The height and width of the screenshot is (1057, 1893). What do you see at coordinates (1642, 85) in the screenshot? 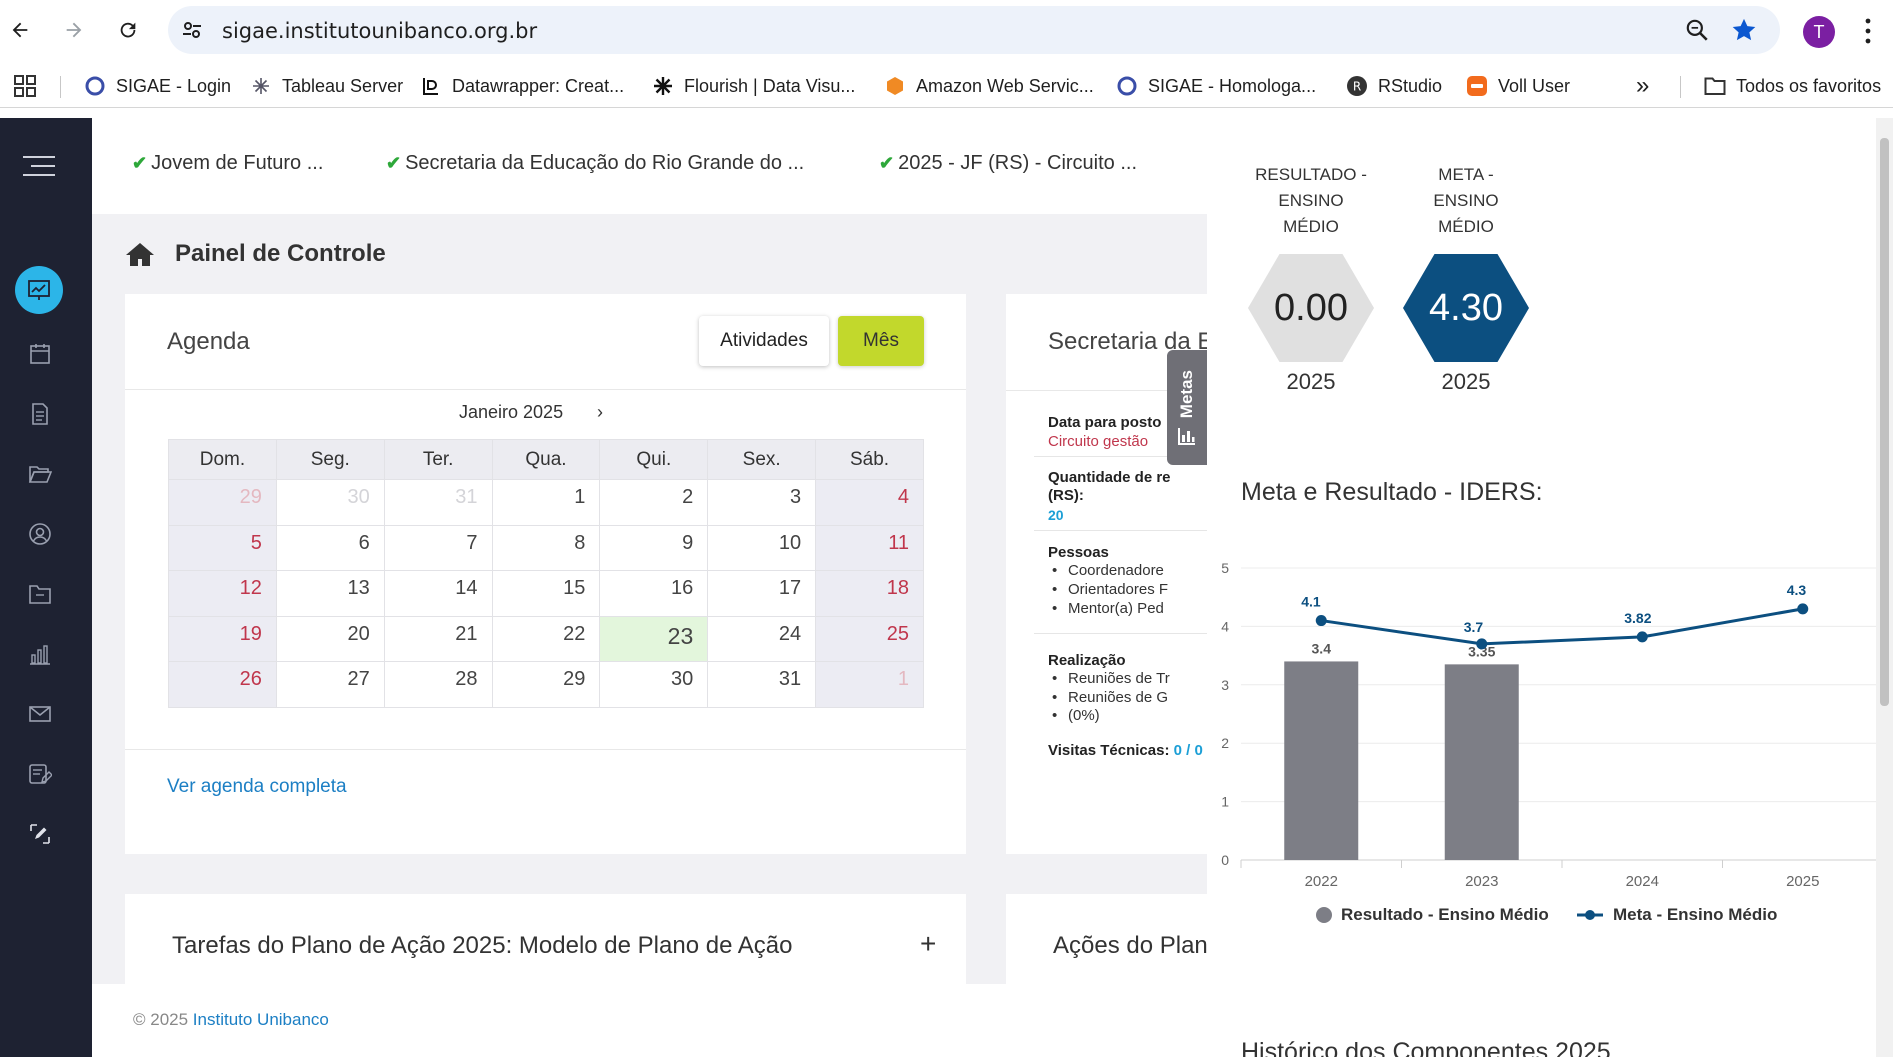
I see `more-bookmarks-button: »` at bounding box center [1642, 85].